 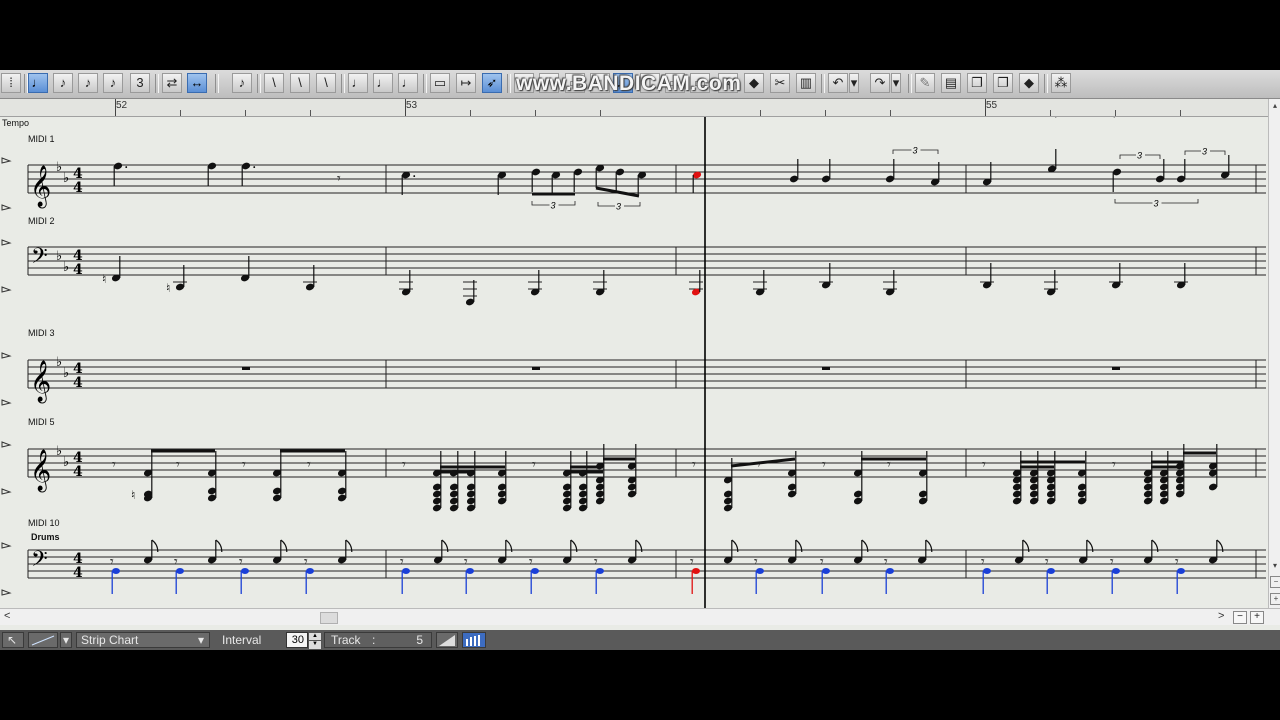 I want to click on print-icon: ▤, so click(x=951, y=83).